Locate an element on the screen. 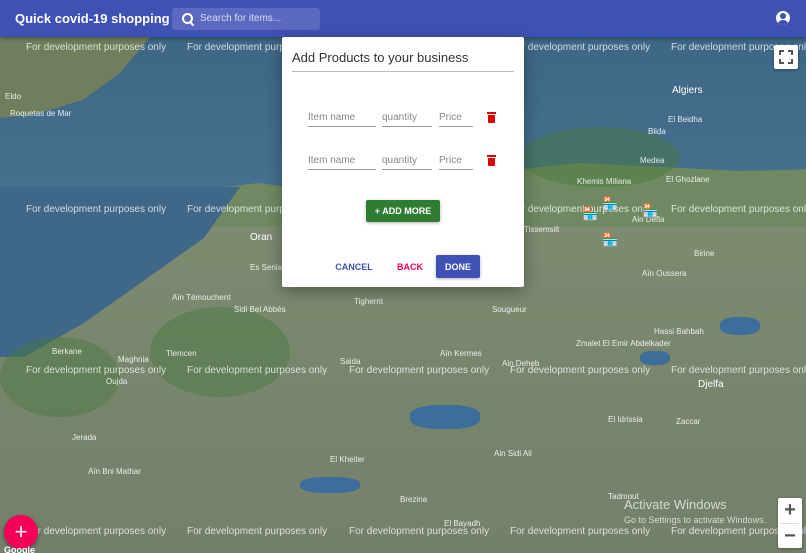  map-label: El Idrissia is located at coordinates (625, 419).